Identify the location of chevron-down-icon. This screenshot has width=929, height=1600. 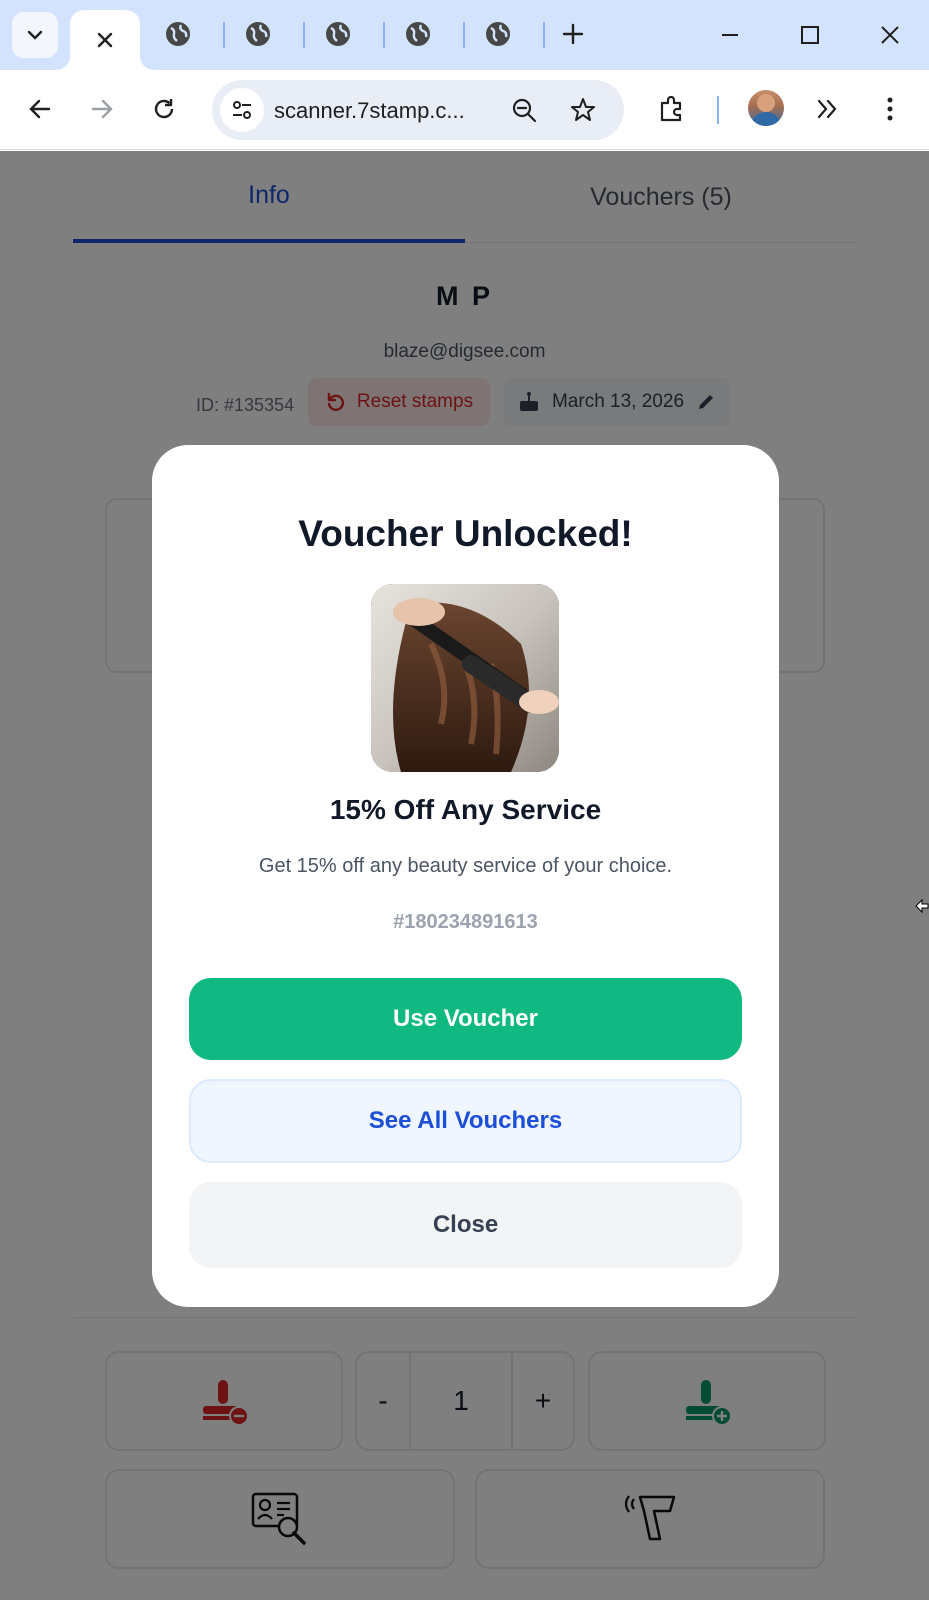
(35, 35).